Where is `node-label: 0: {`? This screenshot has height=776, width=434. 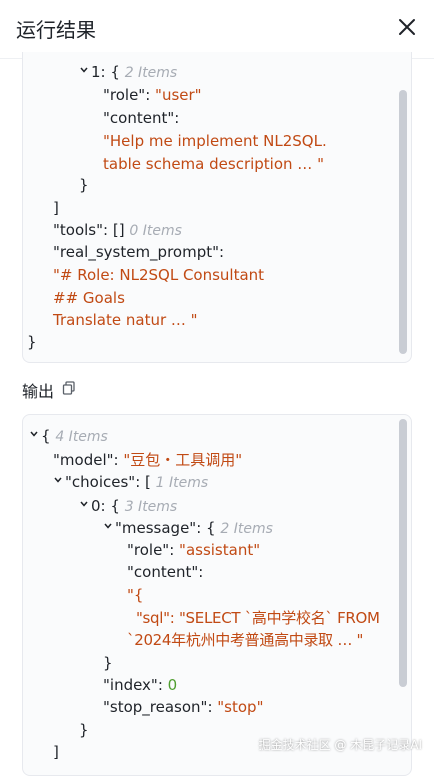
node-label: 0: { is located at coordinates (105, 506).